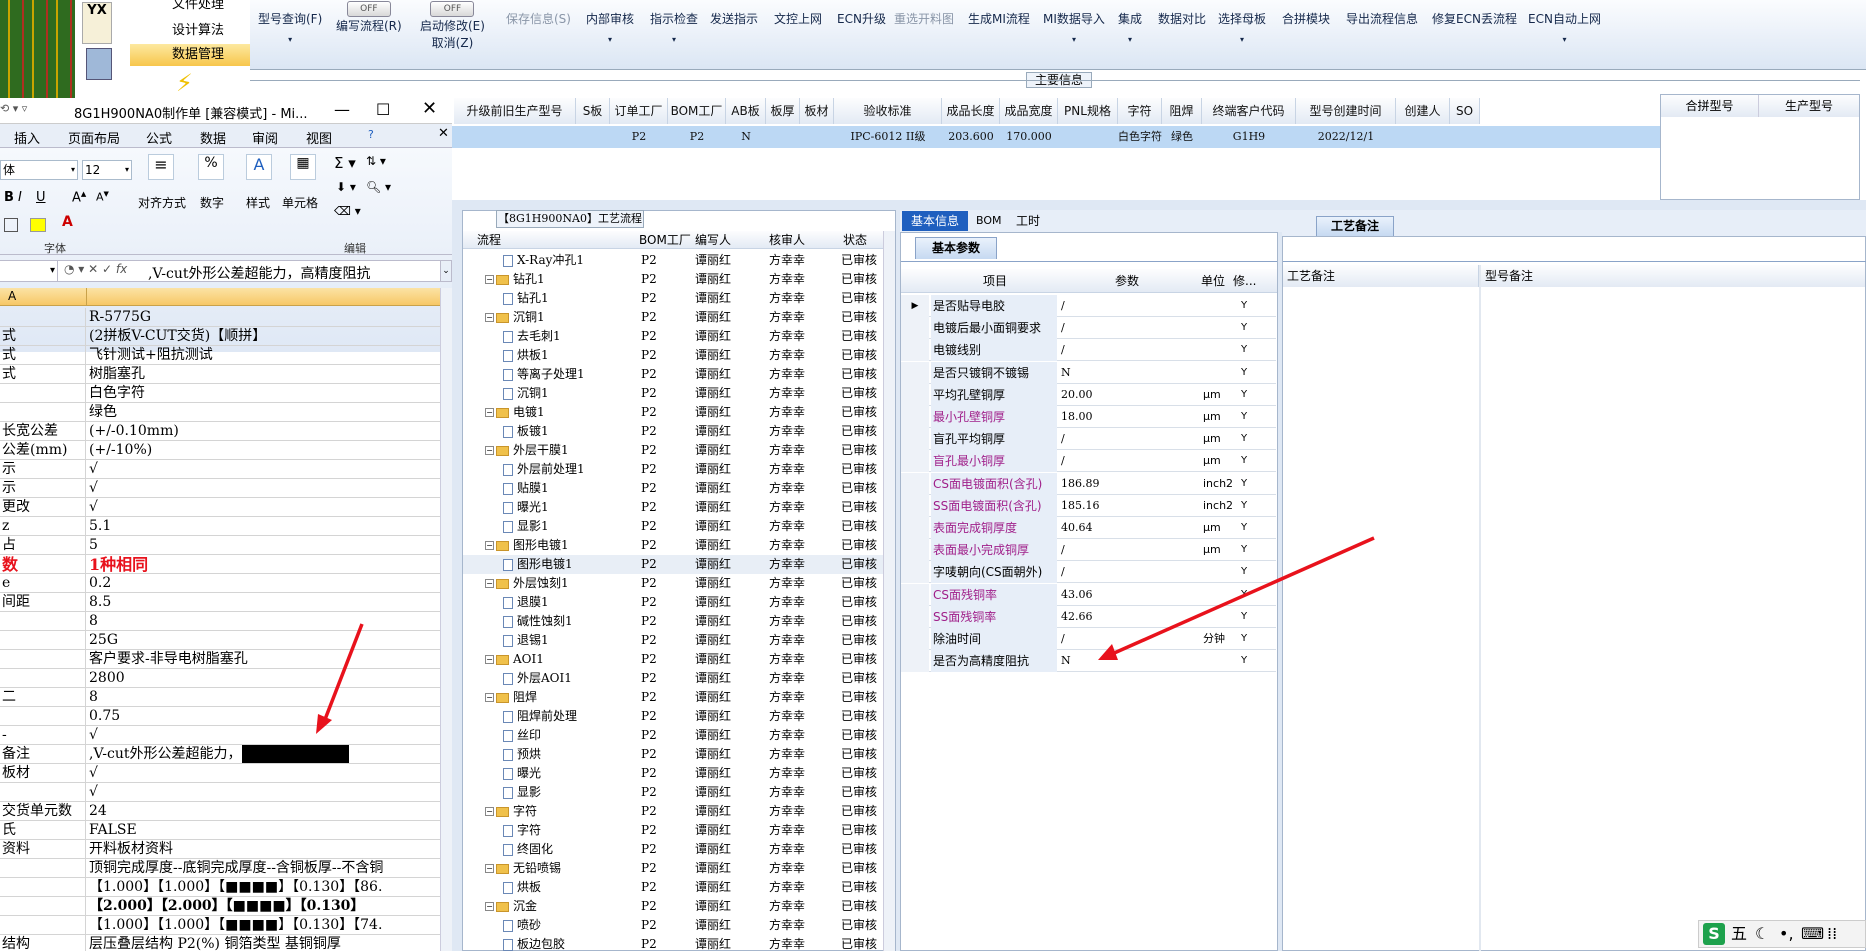  Describe the element at coordinates (1714, 934) in the screenshot. I see `sogou-icon: S` at that location.